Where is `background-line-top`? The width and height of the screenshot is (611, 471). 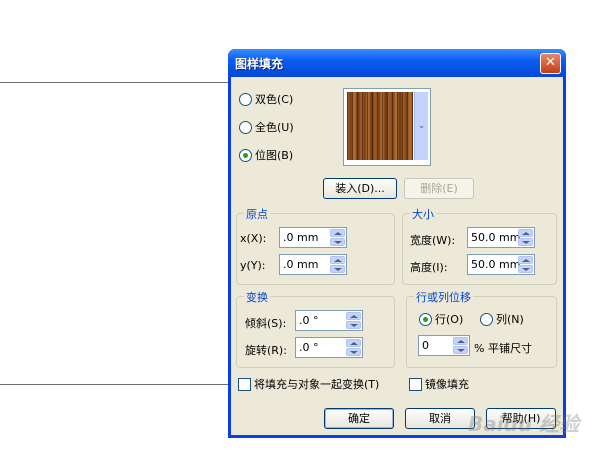 background-line-top is located at coordinates (115, 82).